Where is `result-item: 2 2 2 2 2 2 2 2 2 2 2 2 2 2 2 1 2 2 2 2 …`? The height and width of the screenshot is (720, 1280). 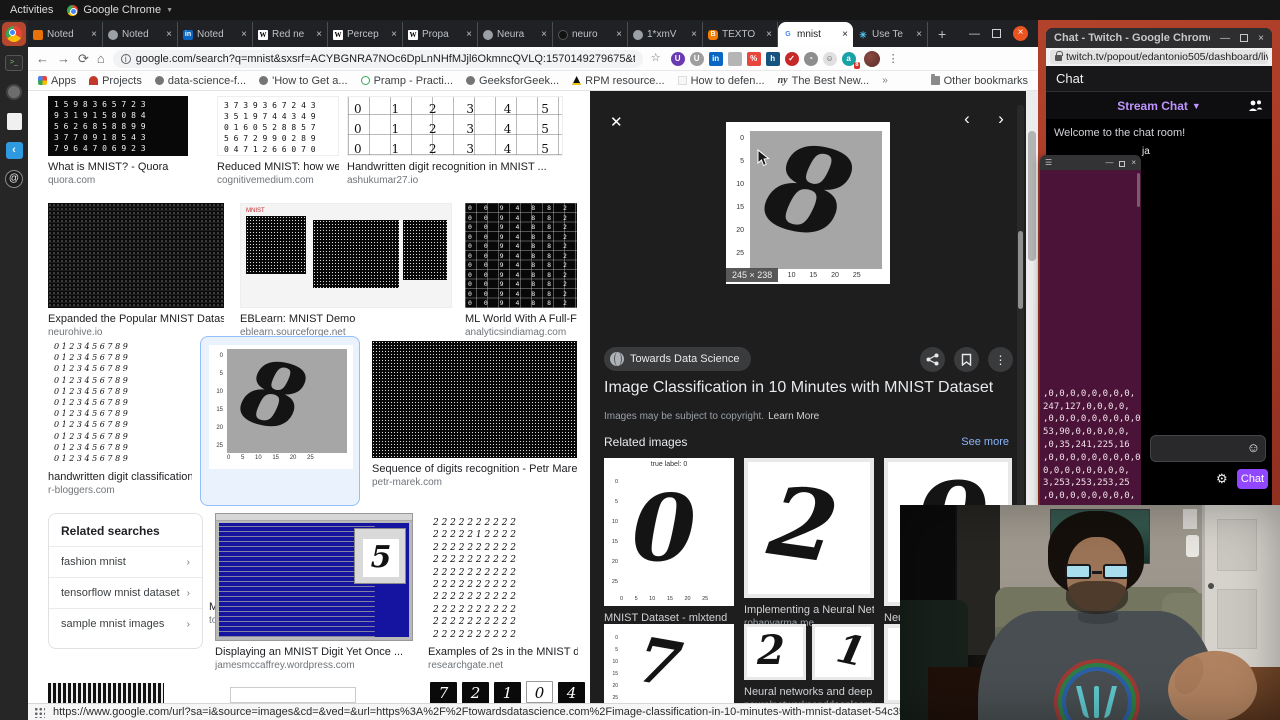
result-item: 2 2 2 2 2 2 2 2 2 2 2 2 2 2 2 1 2 2 2 2 … is located at coordinates (503, 593).